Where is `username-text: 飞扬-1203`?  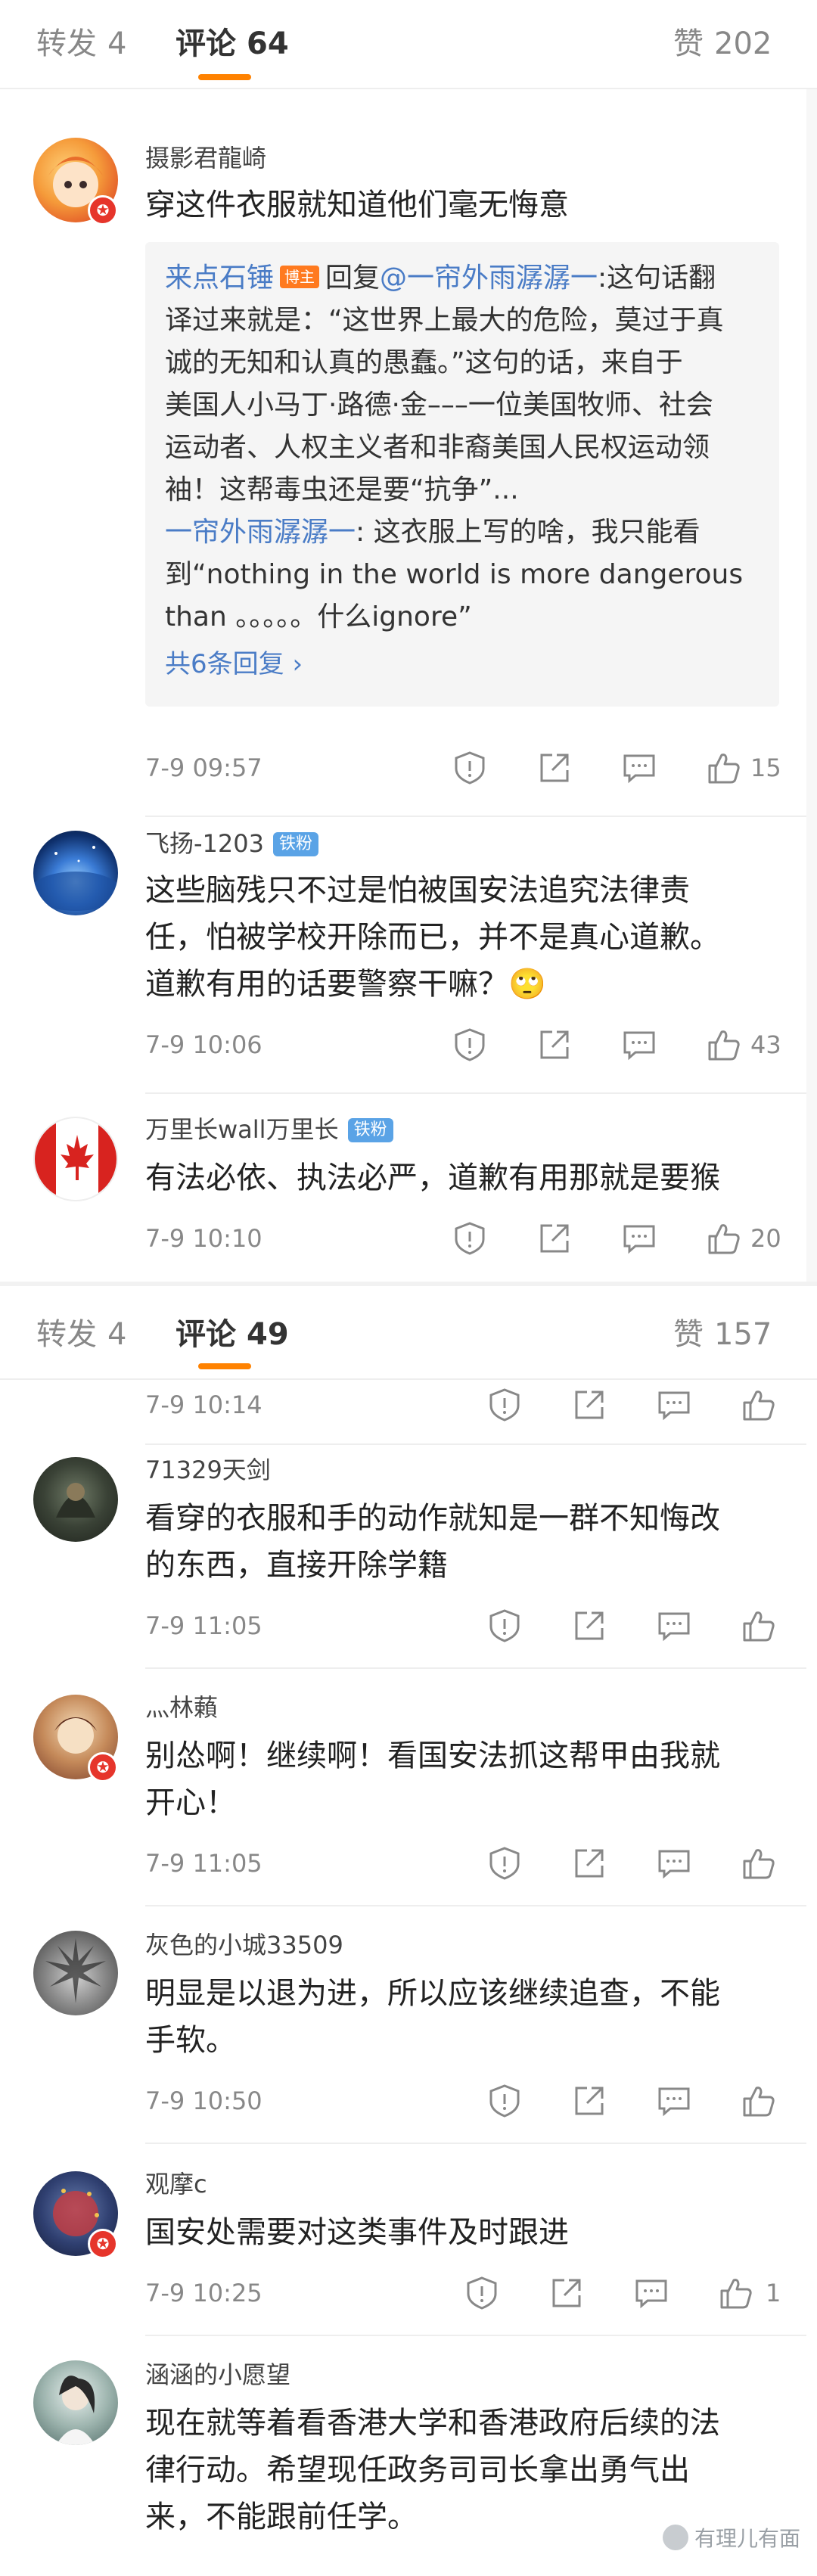
username-text: 飞扬-1203 is located at coordinates (204, 843).